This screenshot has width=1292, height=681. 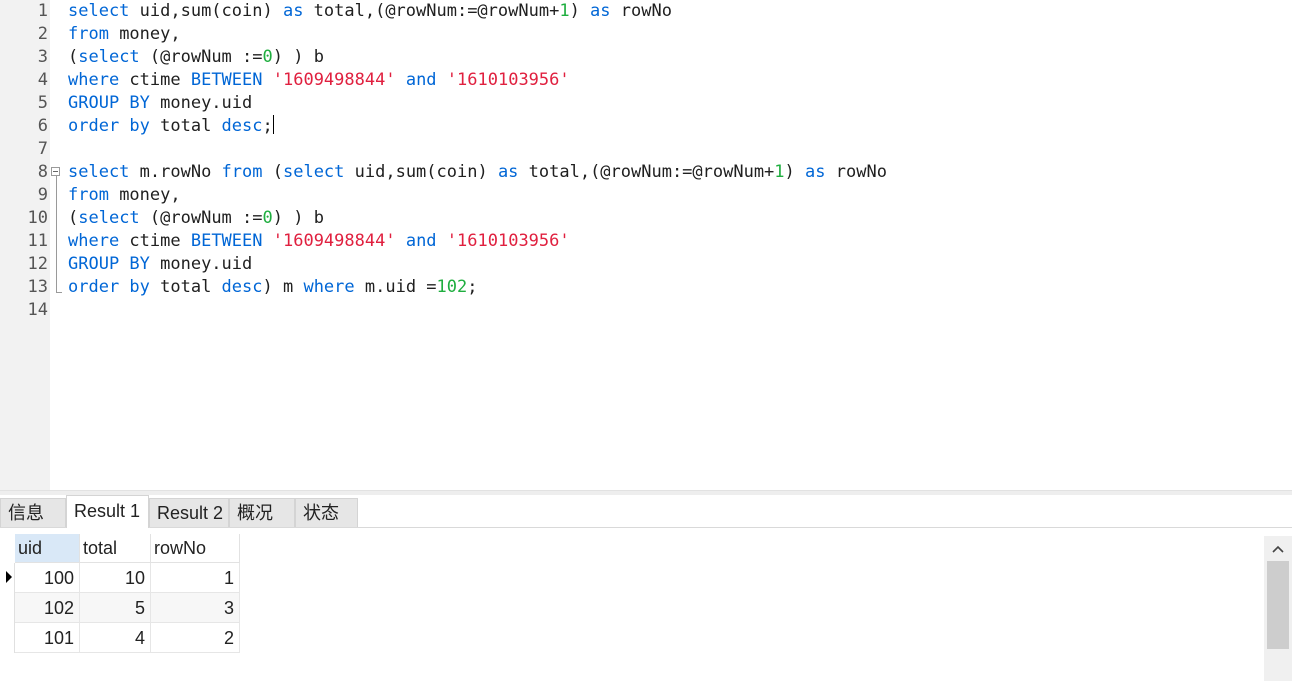 I want to click on chevron-up-icon, so click(x=1278, y=548).